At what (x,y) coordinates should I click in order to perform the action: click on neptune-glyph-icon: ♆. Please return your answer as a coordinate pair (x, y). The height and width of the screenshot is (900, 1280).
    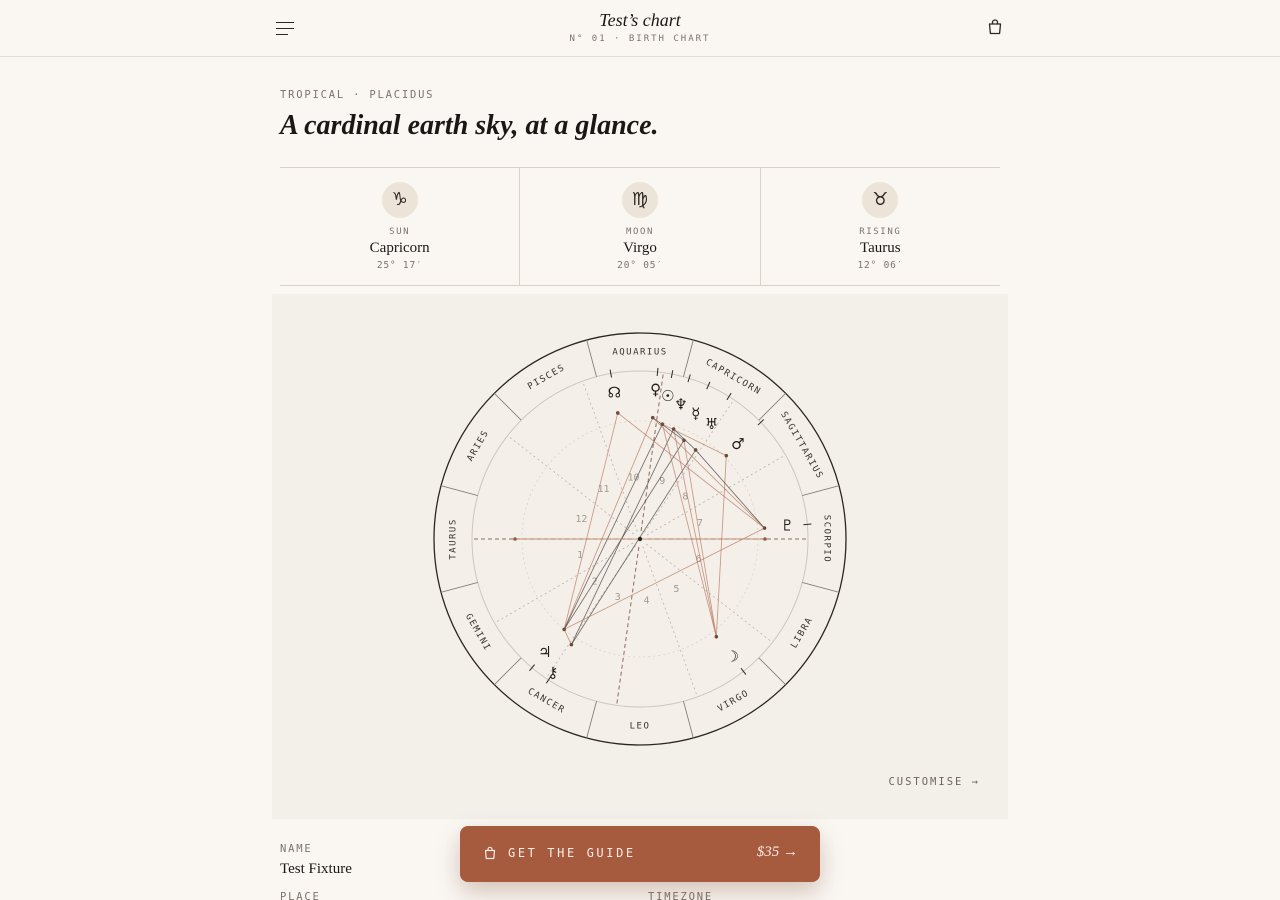
    Looking at the image, I should click on (680, 405).